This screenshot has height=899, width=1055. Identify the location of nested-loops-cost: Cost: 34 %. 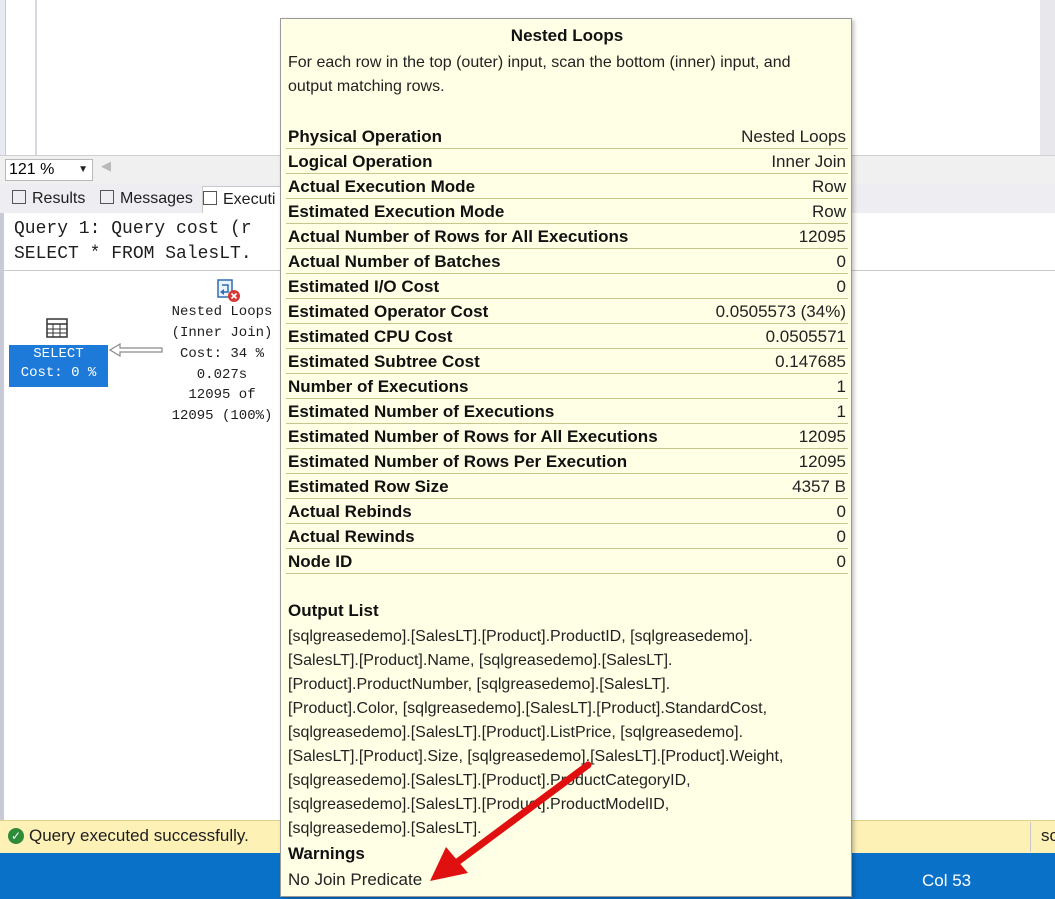
(221, 354).